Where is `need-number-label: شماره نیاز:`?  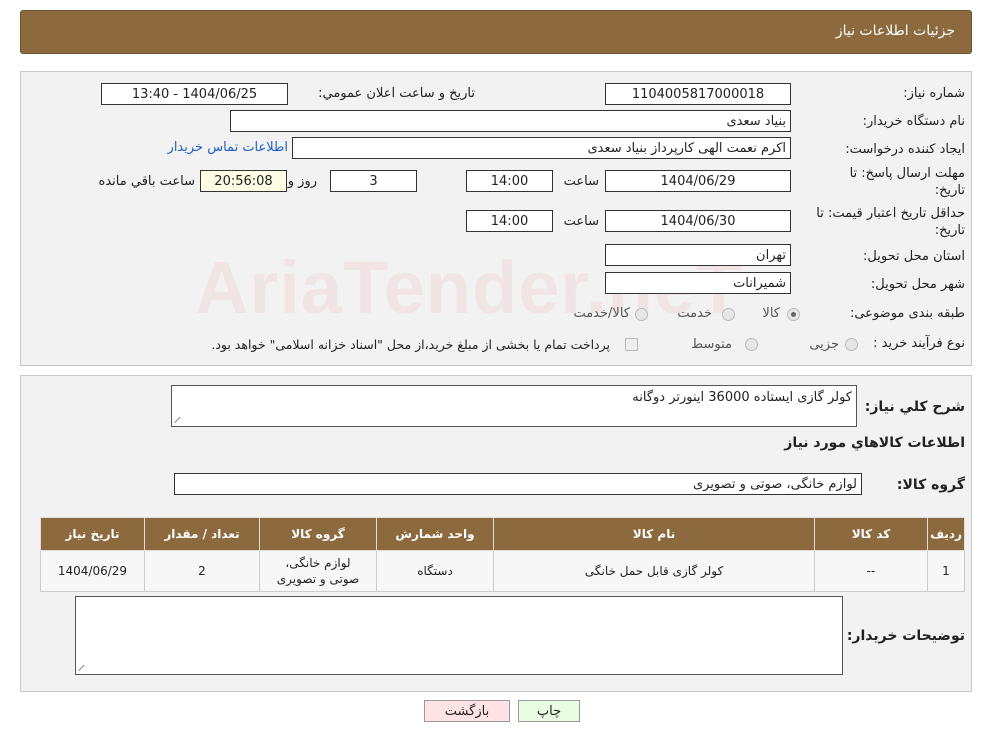
need-number-label: شماره نیاز: is located at coordinates (934, 93).